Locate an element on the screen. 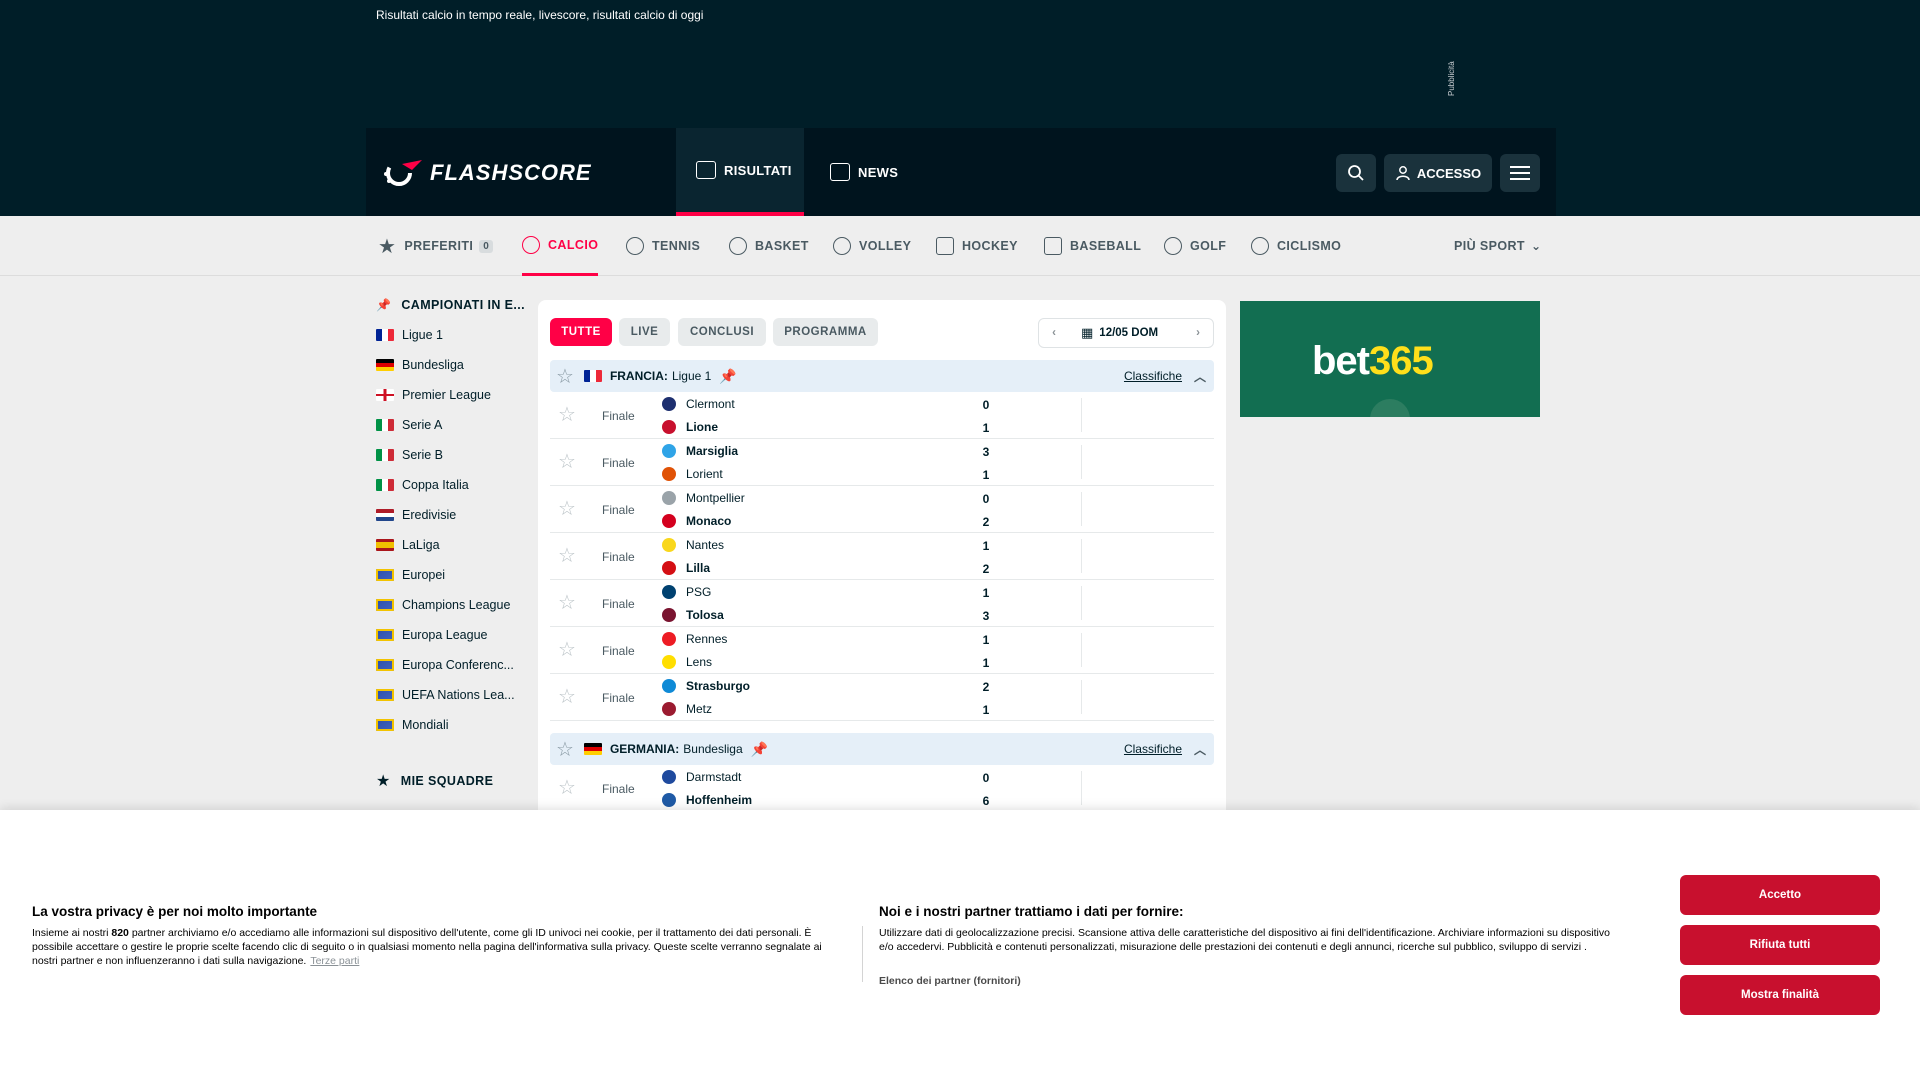  main-header: FLASHSCORE RISULTATI NEWS ACCESSO is located at coordinates (960, 172).